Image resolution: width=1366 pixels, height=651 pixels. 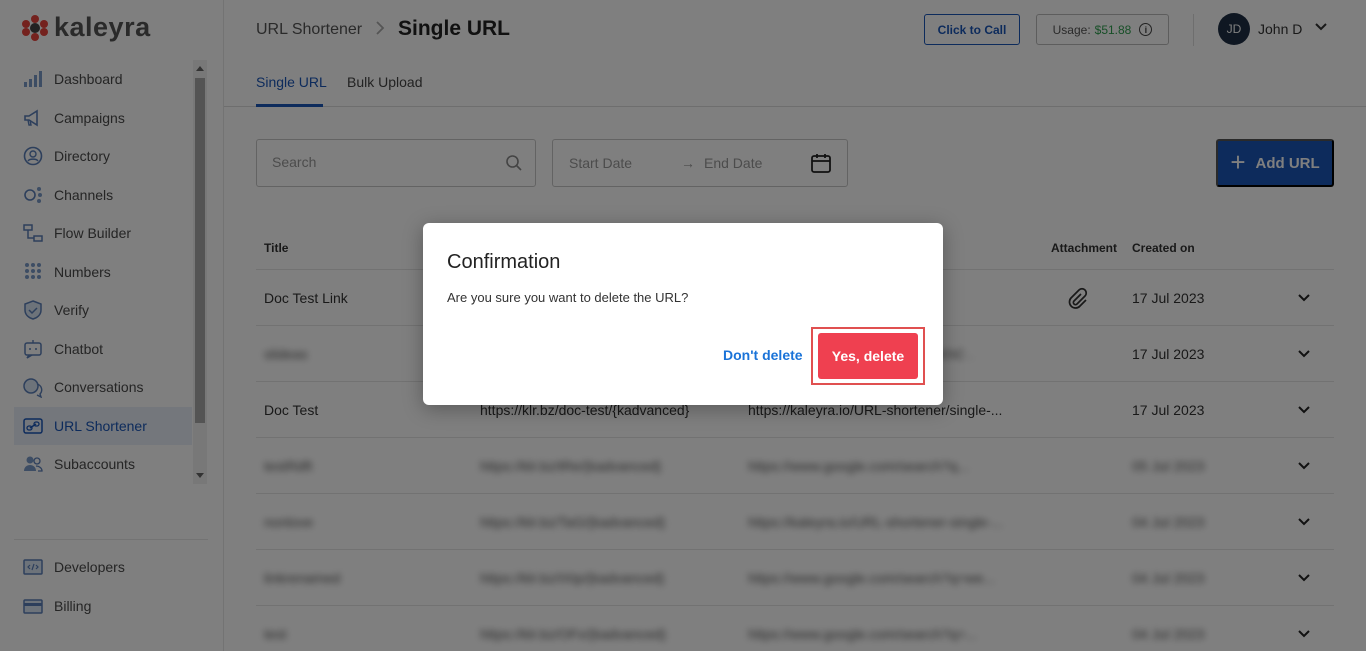 I want to click on yes-delete-button: Yes, delete, so click(x=868, y=356).